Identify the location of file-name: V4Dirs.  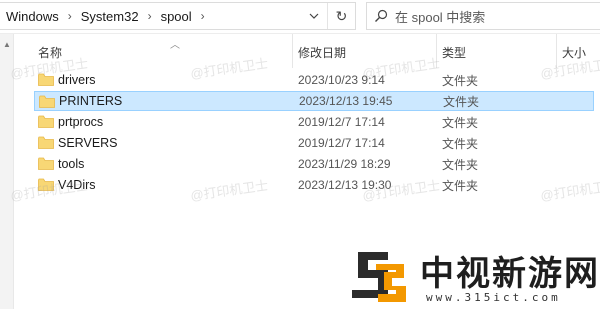
(77, 185).